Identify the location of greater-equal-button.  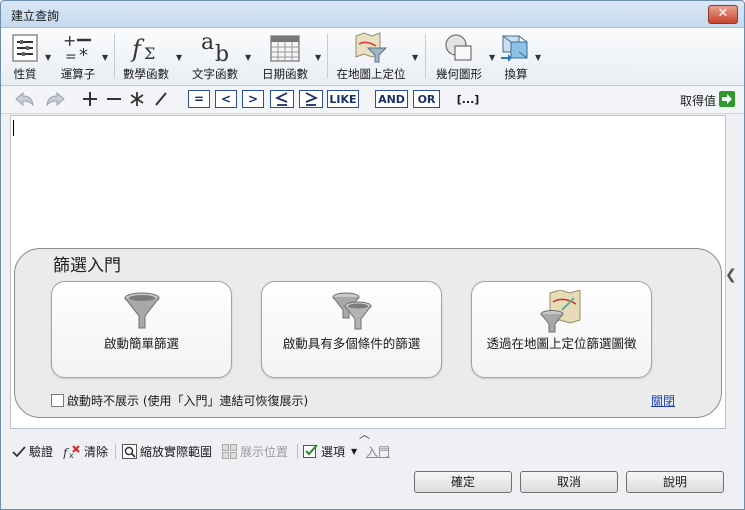
(311, 99).